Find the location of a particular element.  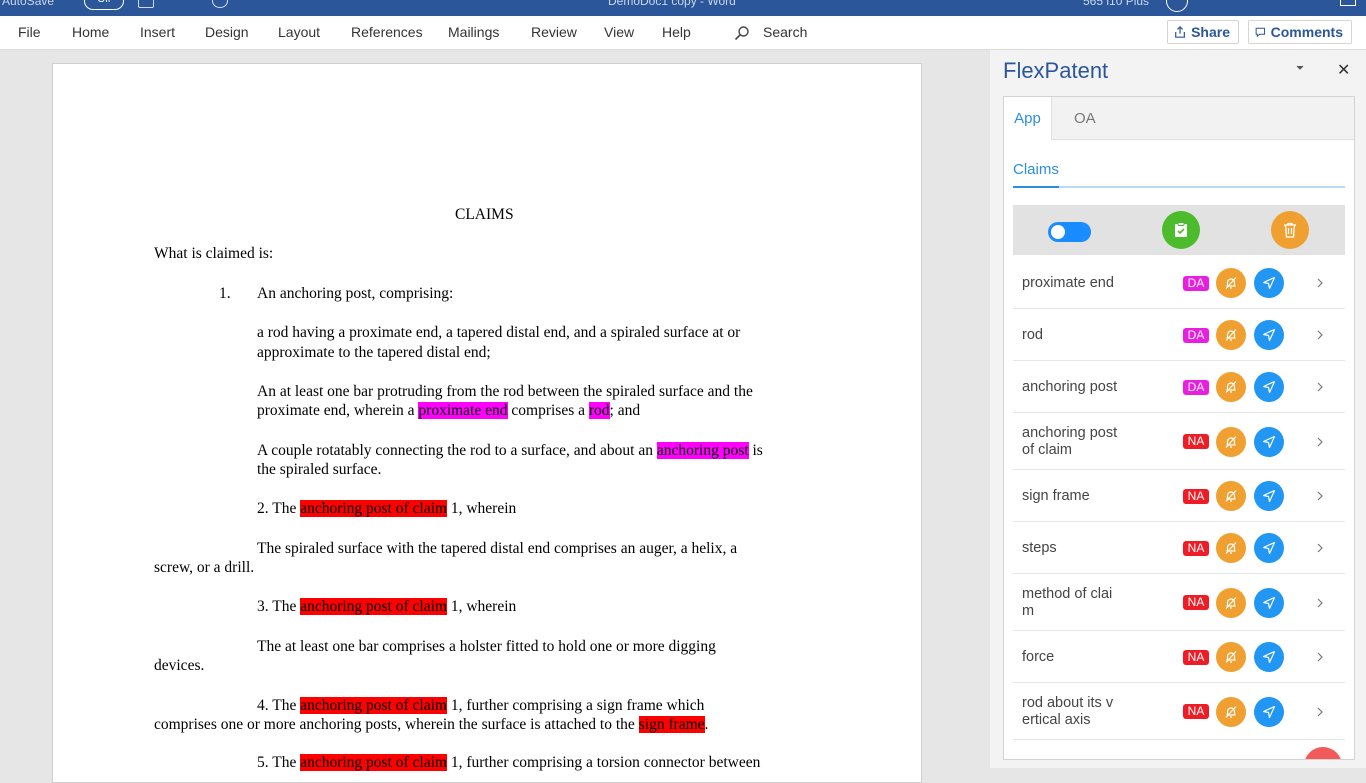

term-row: method of clai m NA is located at coordinates (1179, 602).